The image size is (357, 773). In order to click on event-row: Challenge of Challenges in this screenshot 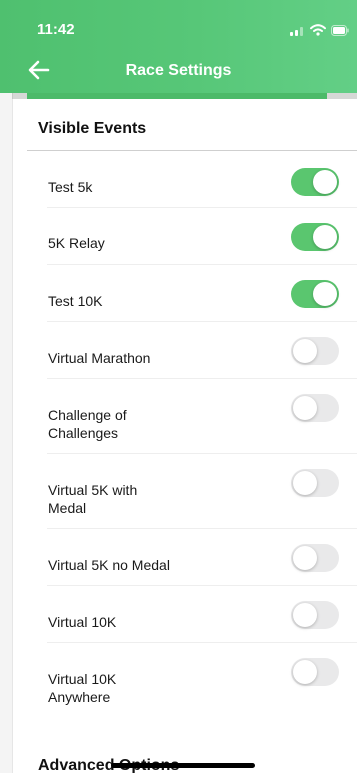, I will do `click(192, 416)`.